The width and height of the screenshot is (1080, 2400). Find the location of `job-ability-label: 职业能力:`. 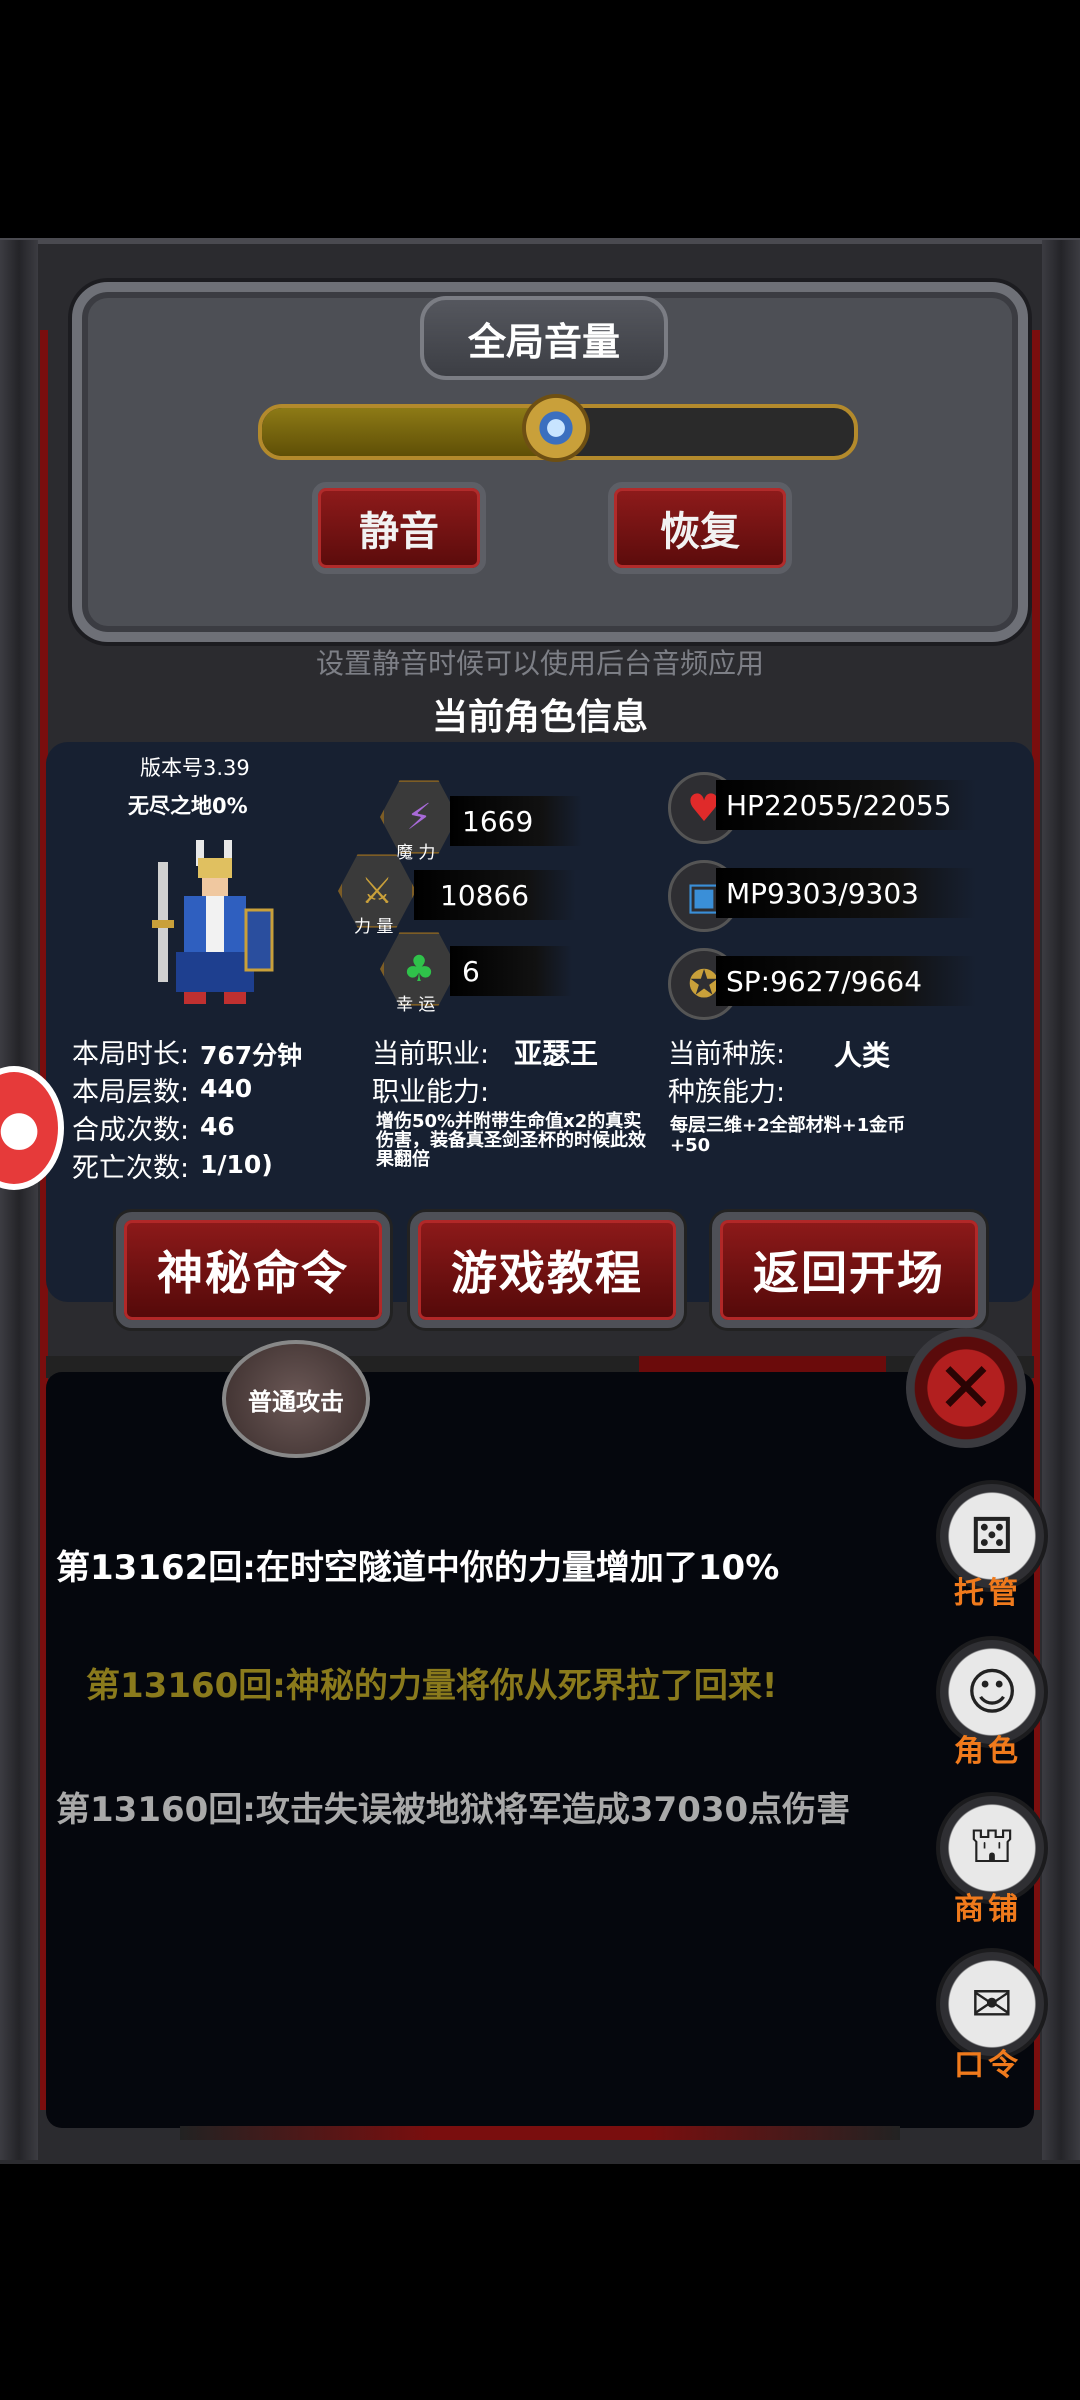

job-ability-label: 职业能力: is located at coordinates (431, 1092).